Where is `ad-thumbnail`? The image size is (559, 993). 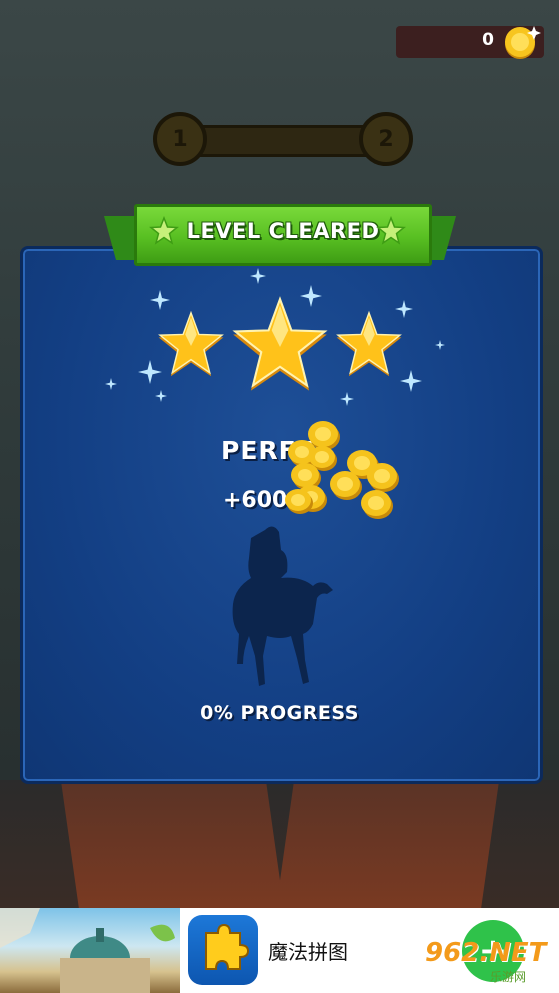
ad-thumbnail is located at coordinates (90, 950).